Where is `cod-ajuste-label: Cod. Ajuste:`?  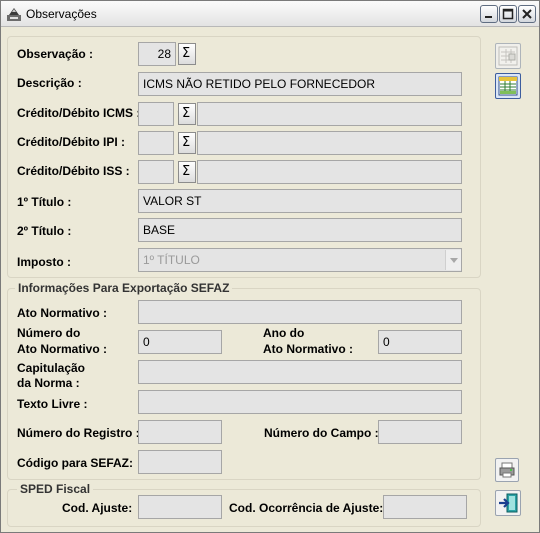 cod-ajuste-label: Cod. Ajuste: is located at coordinates (97, 508).